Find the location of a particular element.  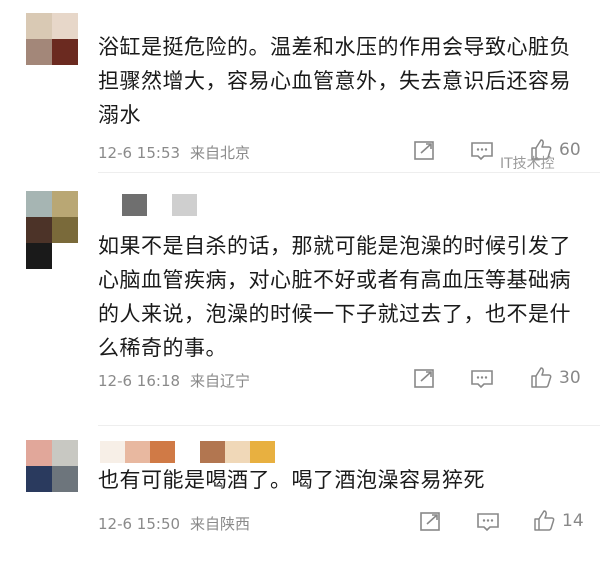

comment-meta: 12-6 15:50 来自陕西 is located at coordinates (179, 523).